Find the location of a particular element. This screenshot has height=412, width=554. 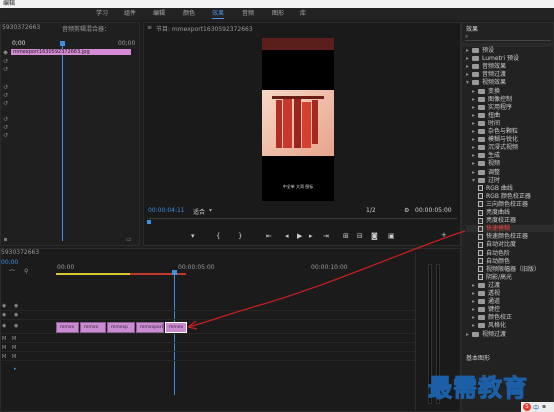

effect-folder: ▸ 扭曲 is located at coordinates (483, 115).